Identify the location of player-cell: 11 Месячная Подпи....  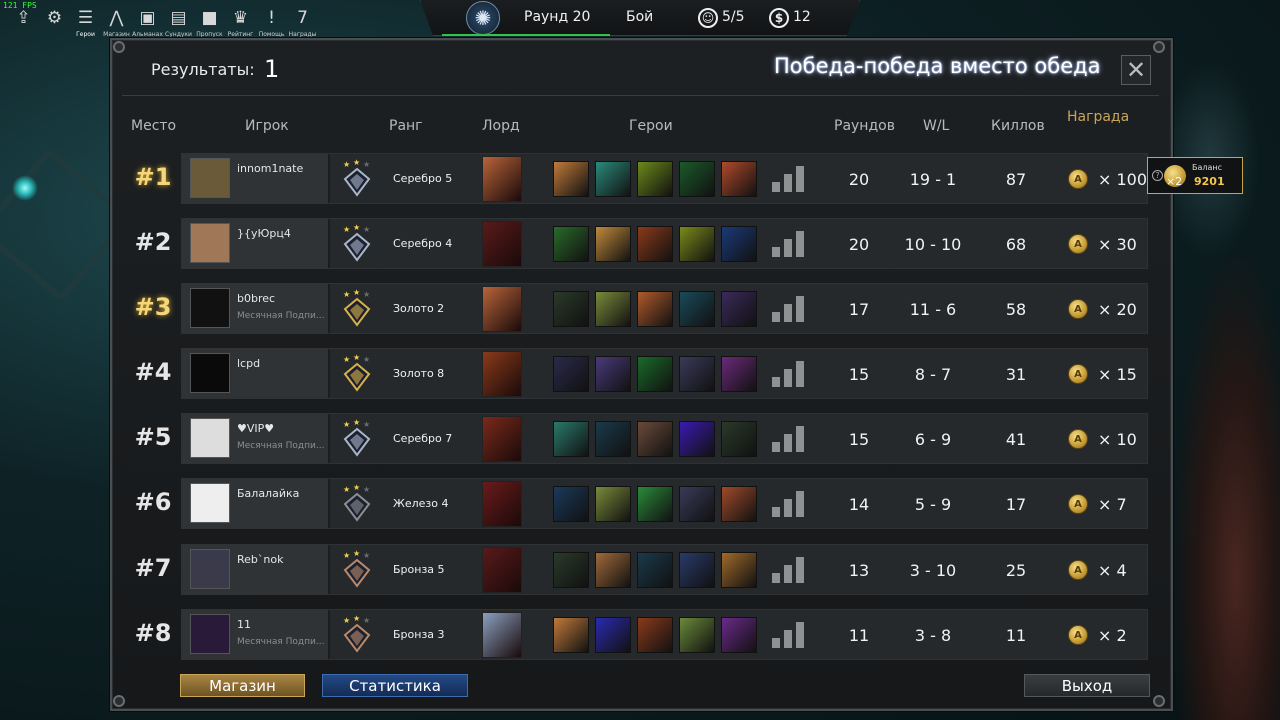
(256, 634).